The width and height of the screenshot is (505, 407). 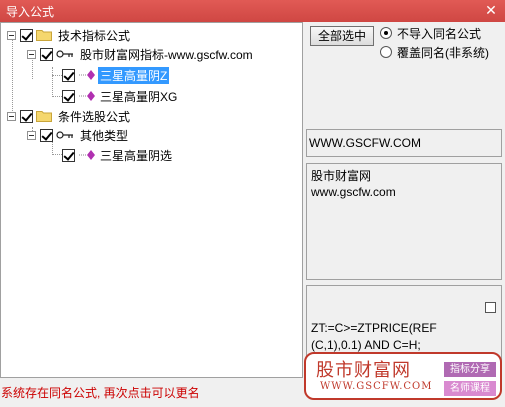 I want to click on tree-node-formula-xg: 三星高量阴XG, so click(x=120, y=96).